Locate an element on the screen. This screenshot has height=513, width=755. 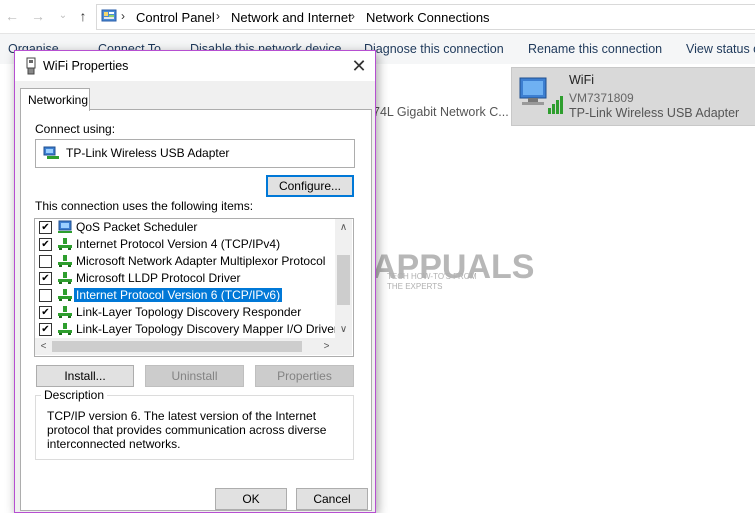
list-item: Internet Protocol Version 6 (TCP/IPv6) is located at coordinates (185, 295).